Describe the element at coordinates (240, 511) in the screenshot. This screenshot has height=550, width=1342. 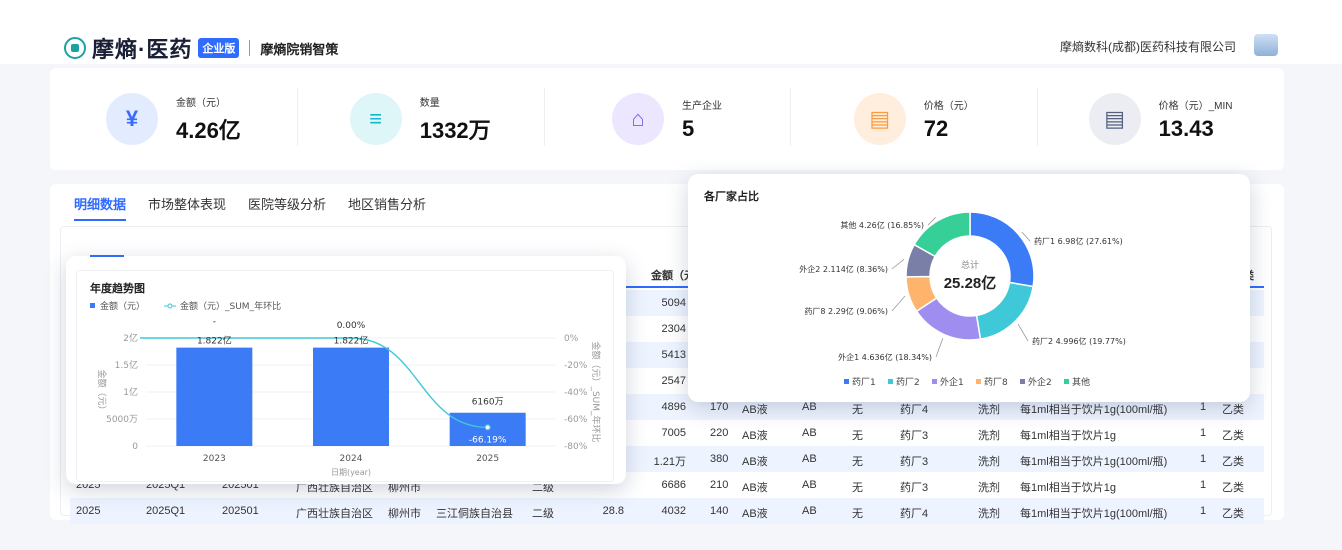
I see `cell-month: 202501` at that location.